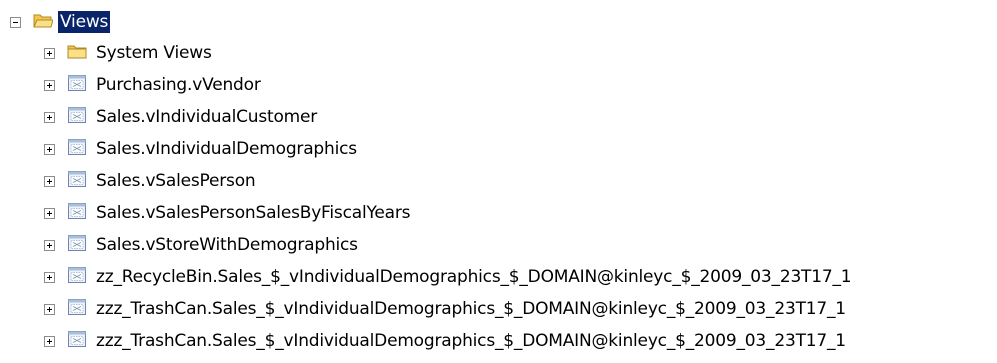 This screenshot has width=997, height=363. I want to click on folder-icon, so click(71, 53).